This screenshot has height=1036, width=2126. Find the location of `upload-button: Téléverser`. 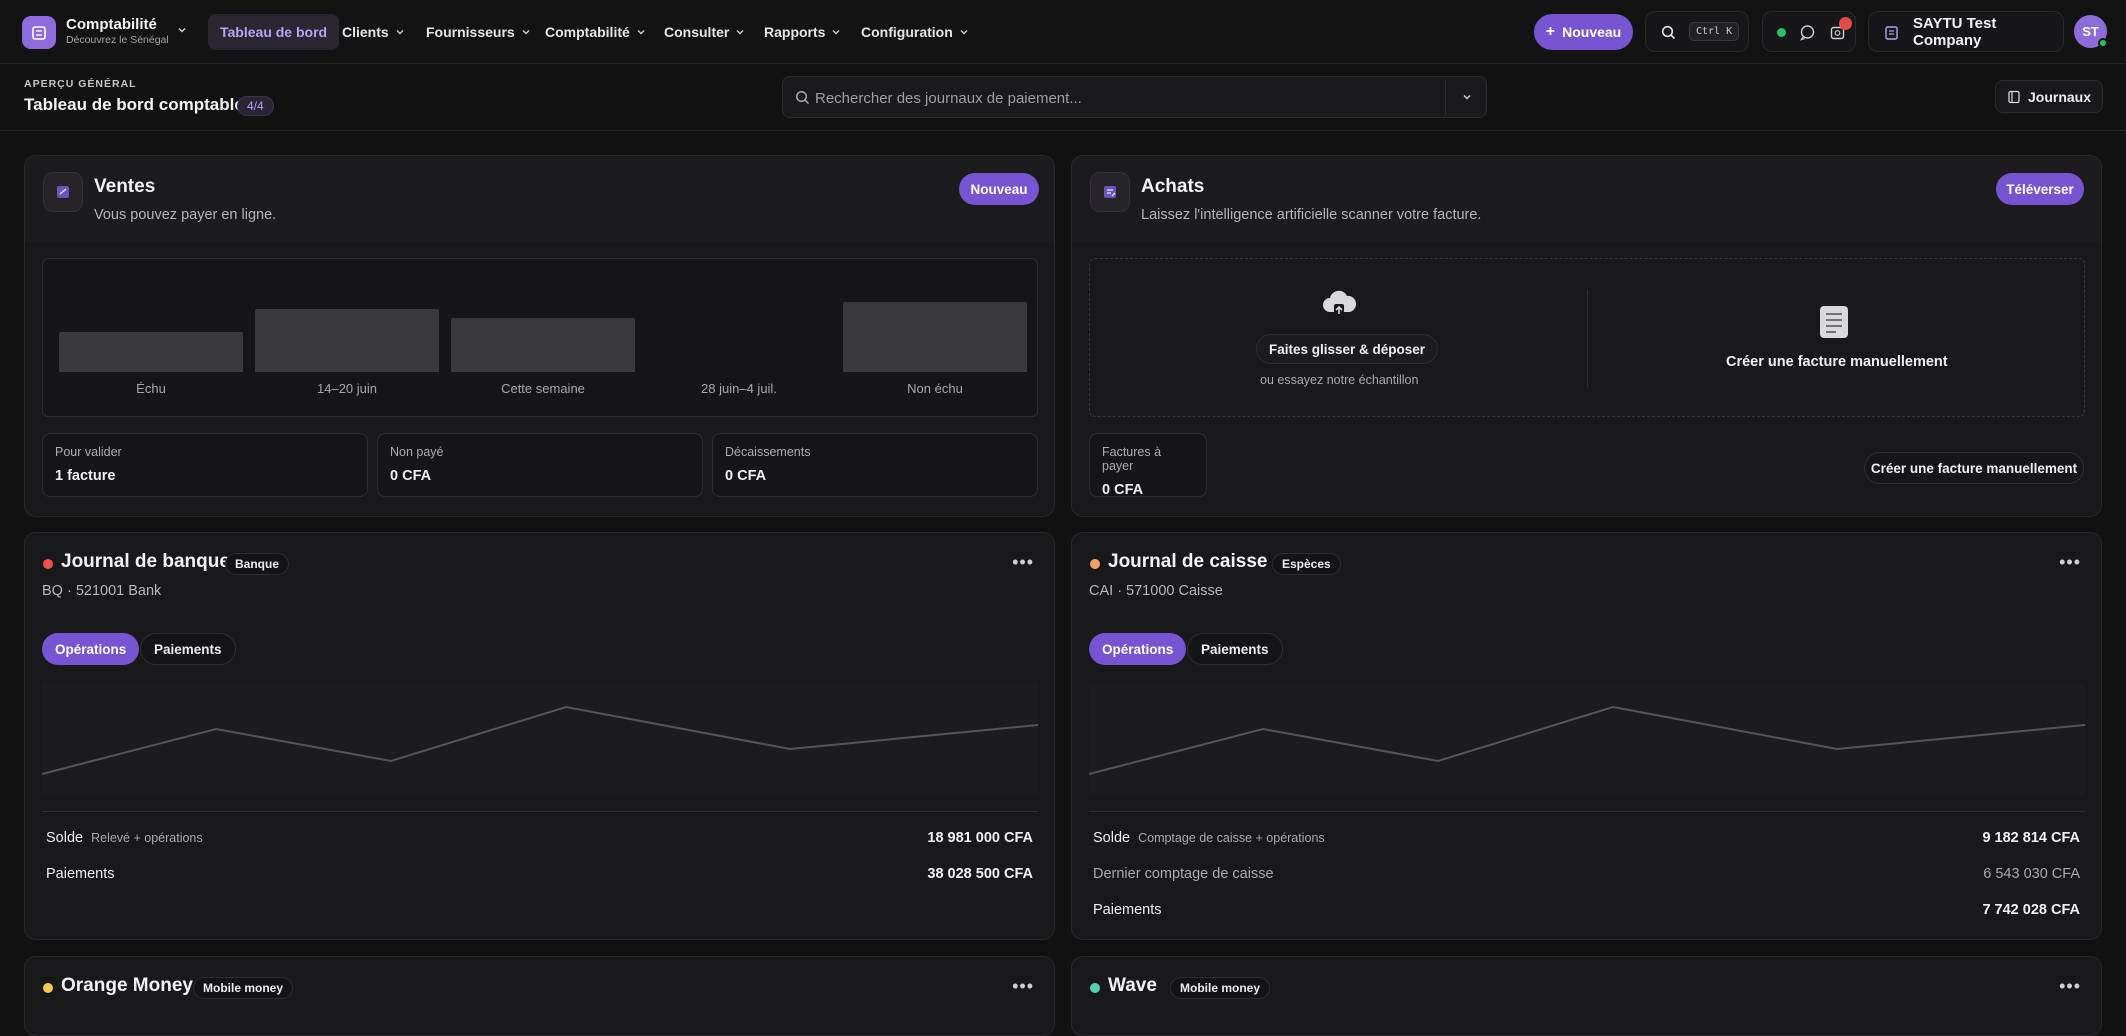

upload-button: Téléverser is located at coordinates (2040, 189).